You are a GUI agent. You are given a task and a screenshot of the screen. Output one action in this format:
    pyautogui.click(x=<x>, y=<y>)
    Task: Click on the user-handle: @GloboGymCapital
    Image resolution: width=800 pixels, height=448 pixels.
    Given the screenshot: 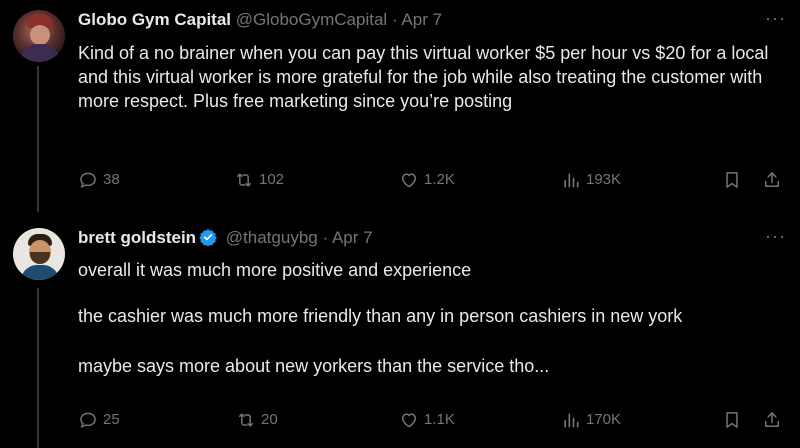 What is the action you would take?
    pyautogui.click(x=311, y=19)
    